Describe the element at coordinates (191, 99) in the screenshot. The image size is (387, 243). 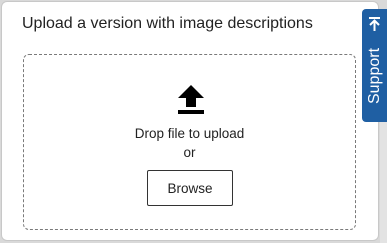
I see `upload-icon` at that location.